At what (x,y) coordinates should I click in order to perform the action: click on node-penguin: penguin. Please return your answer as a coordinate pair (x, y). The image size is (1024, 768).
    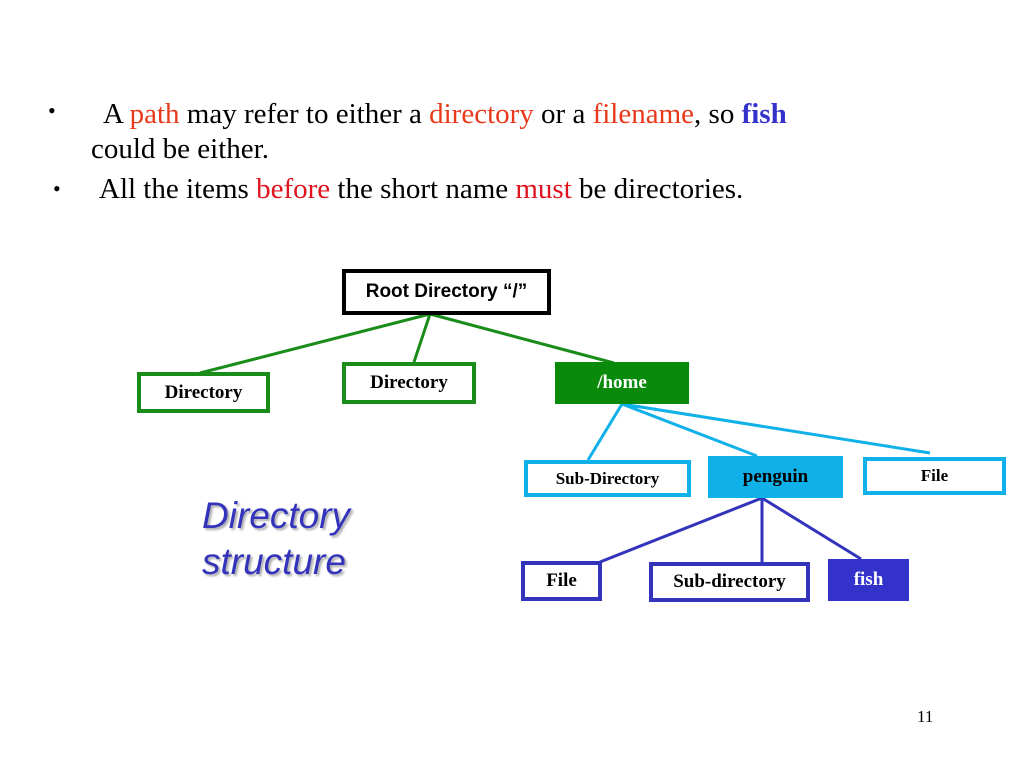
    Looking at the image, I should click on (775, 477).